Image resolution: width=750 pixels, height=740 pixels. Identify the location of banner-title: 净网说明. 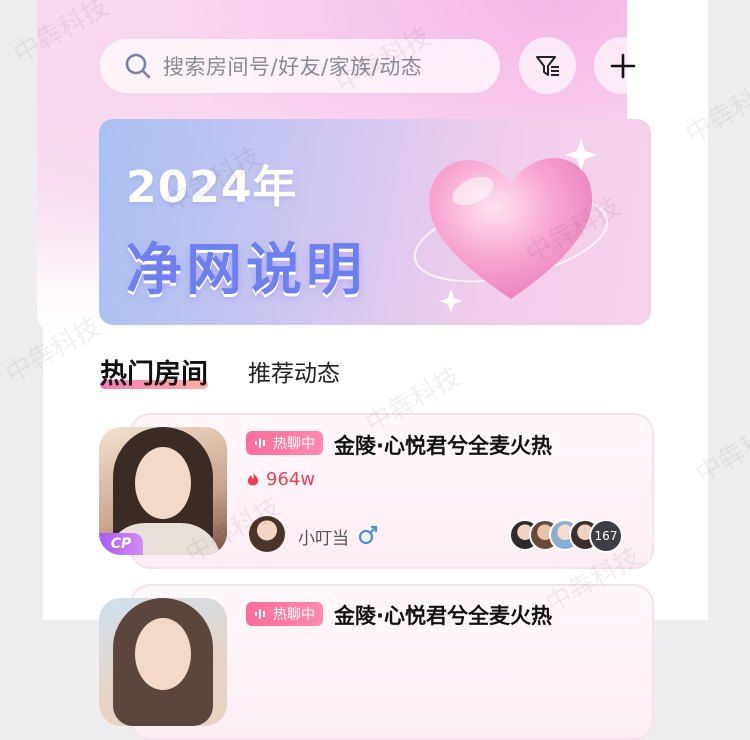
(246, 270).